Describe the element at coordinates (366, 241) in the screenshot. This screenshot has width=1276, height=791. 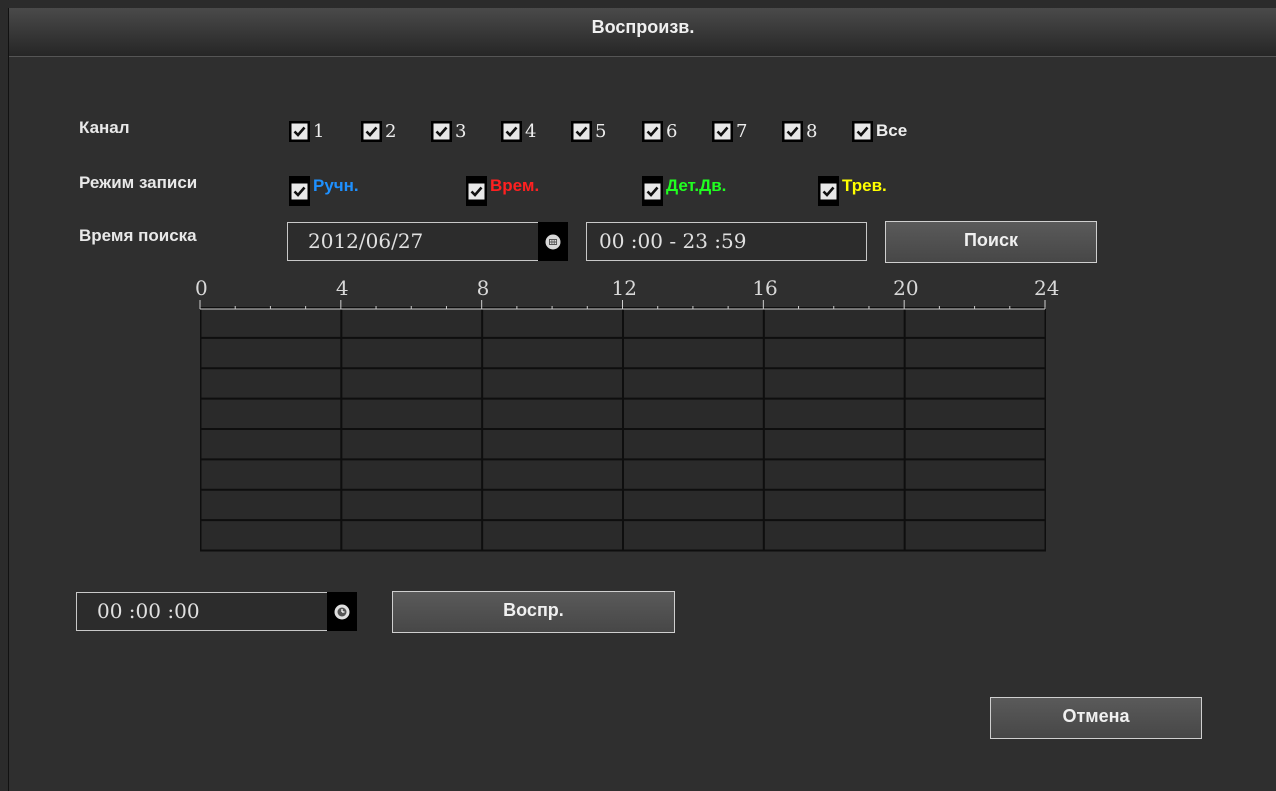
I see `date-value: 2012/06/27` at that location.